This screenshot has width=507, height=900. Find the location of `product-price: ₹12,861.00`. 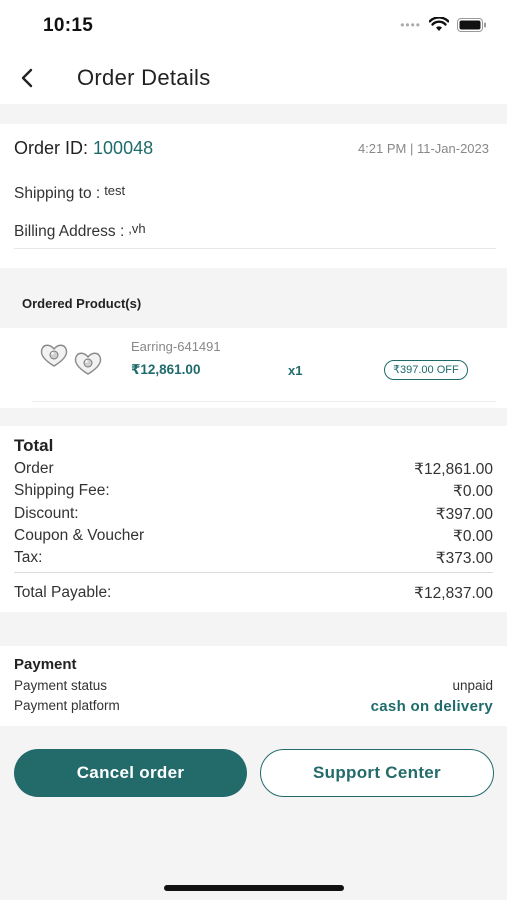

product-price: ₹12,861.00 is located at coordinates (166, 369).